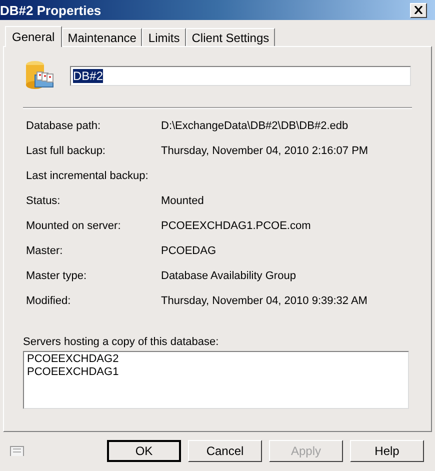  I want to click on property-label: Last incremental backup:, so click(88, 176).